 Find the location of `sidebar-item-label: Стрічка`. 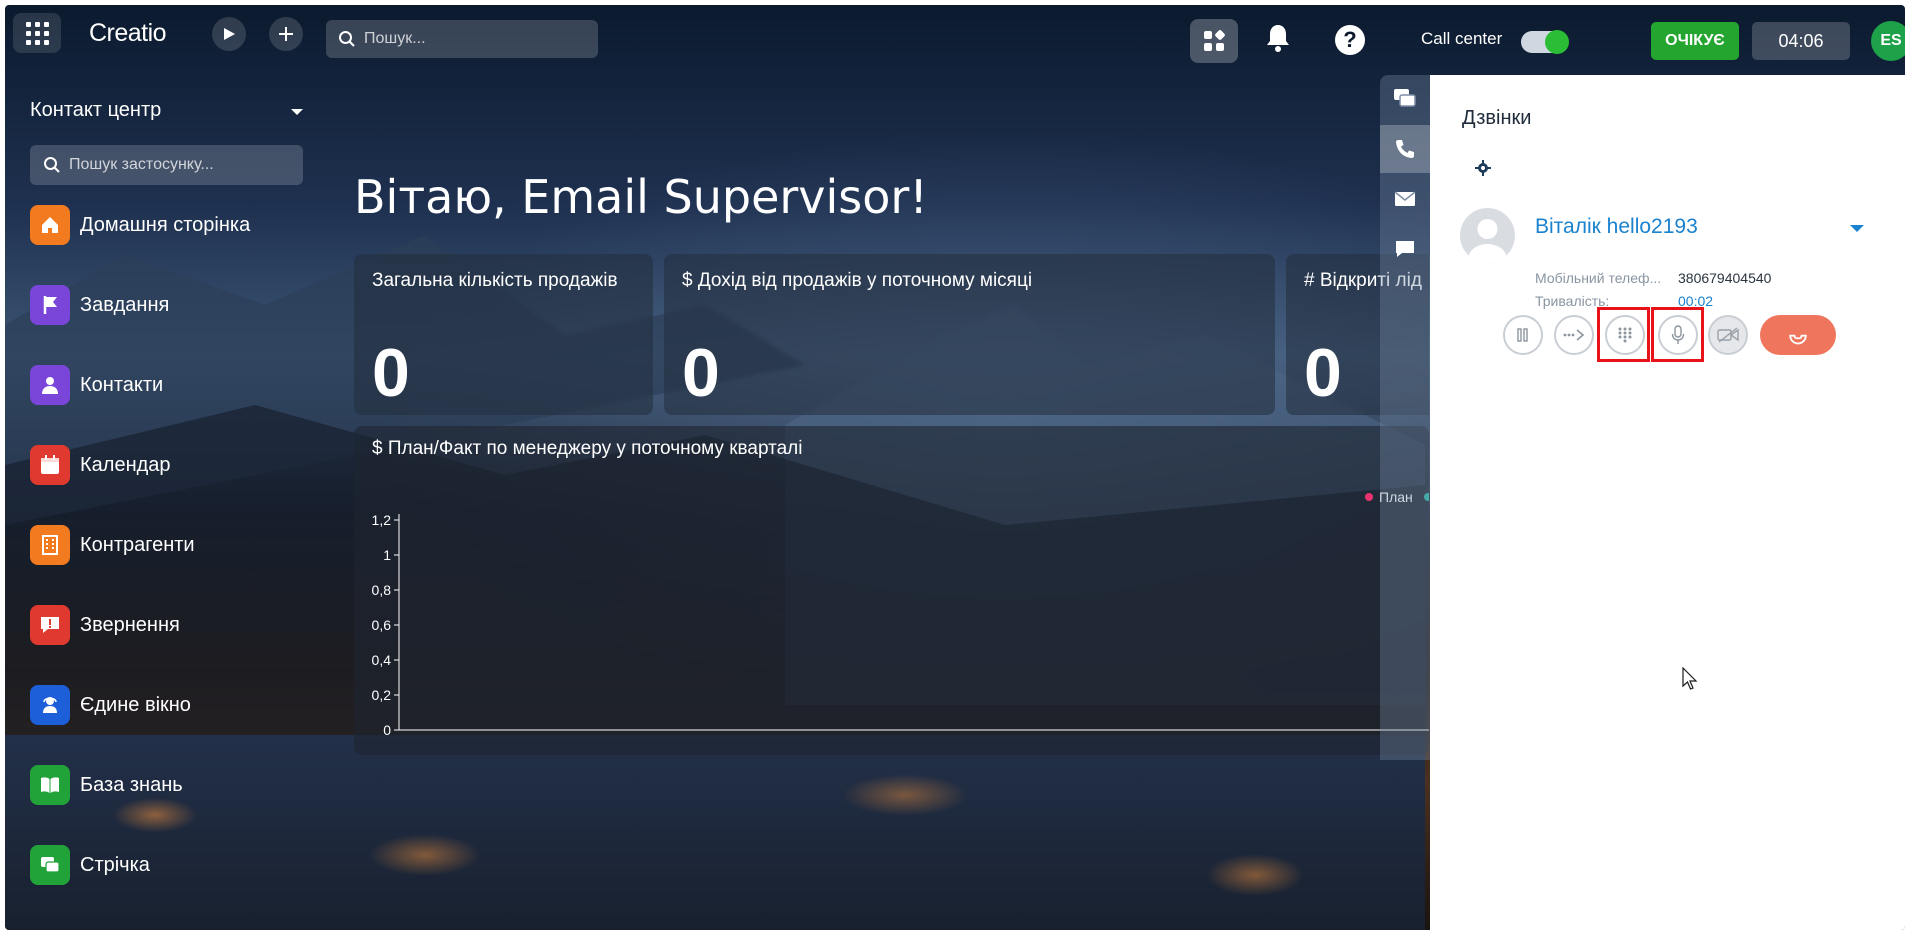

sidebar-item-label: Стрічка is located at coordinates (115, 864).